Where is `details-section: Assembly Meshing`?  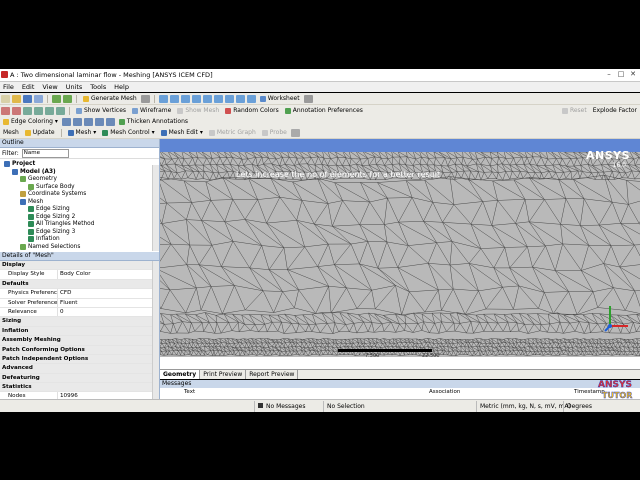 details-section: Assembly Meshing is located at coordinates (79, 341).